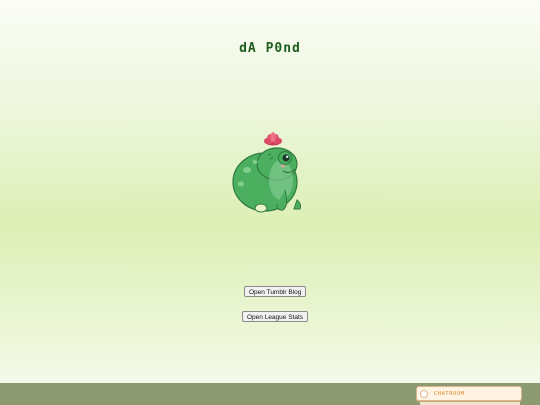 Image resolution: width=540 pixels, height=405 pixels. Describe the element at coordinates (469, 393) in the screenshot. I see `chatroom-tab: CHATROOM` at that location.